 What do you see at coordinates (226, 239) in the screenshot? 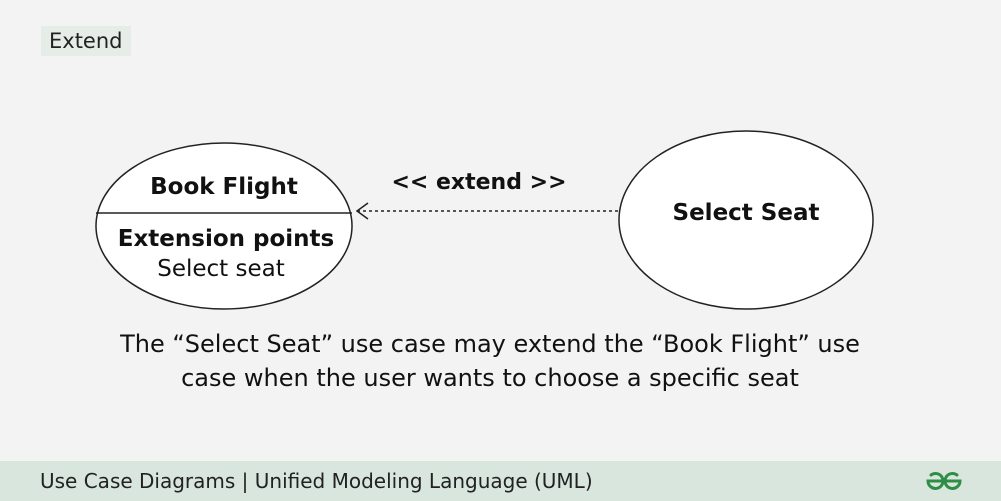
I see `extension-points-header: Extension points` at bounding box center [226, 239].